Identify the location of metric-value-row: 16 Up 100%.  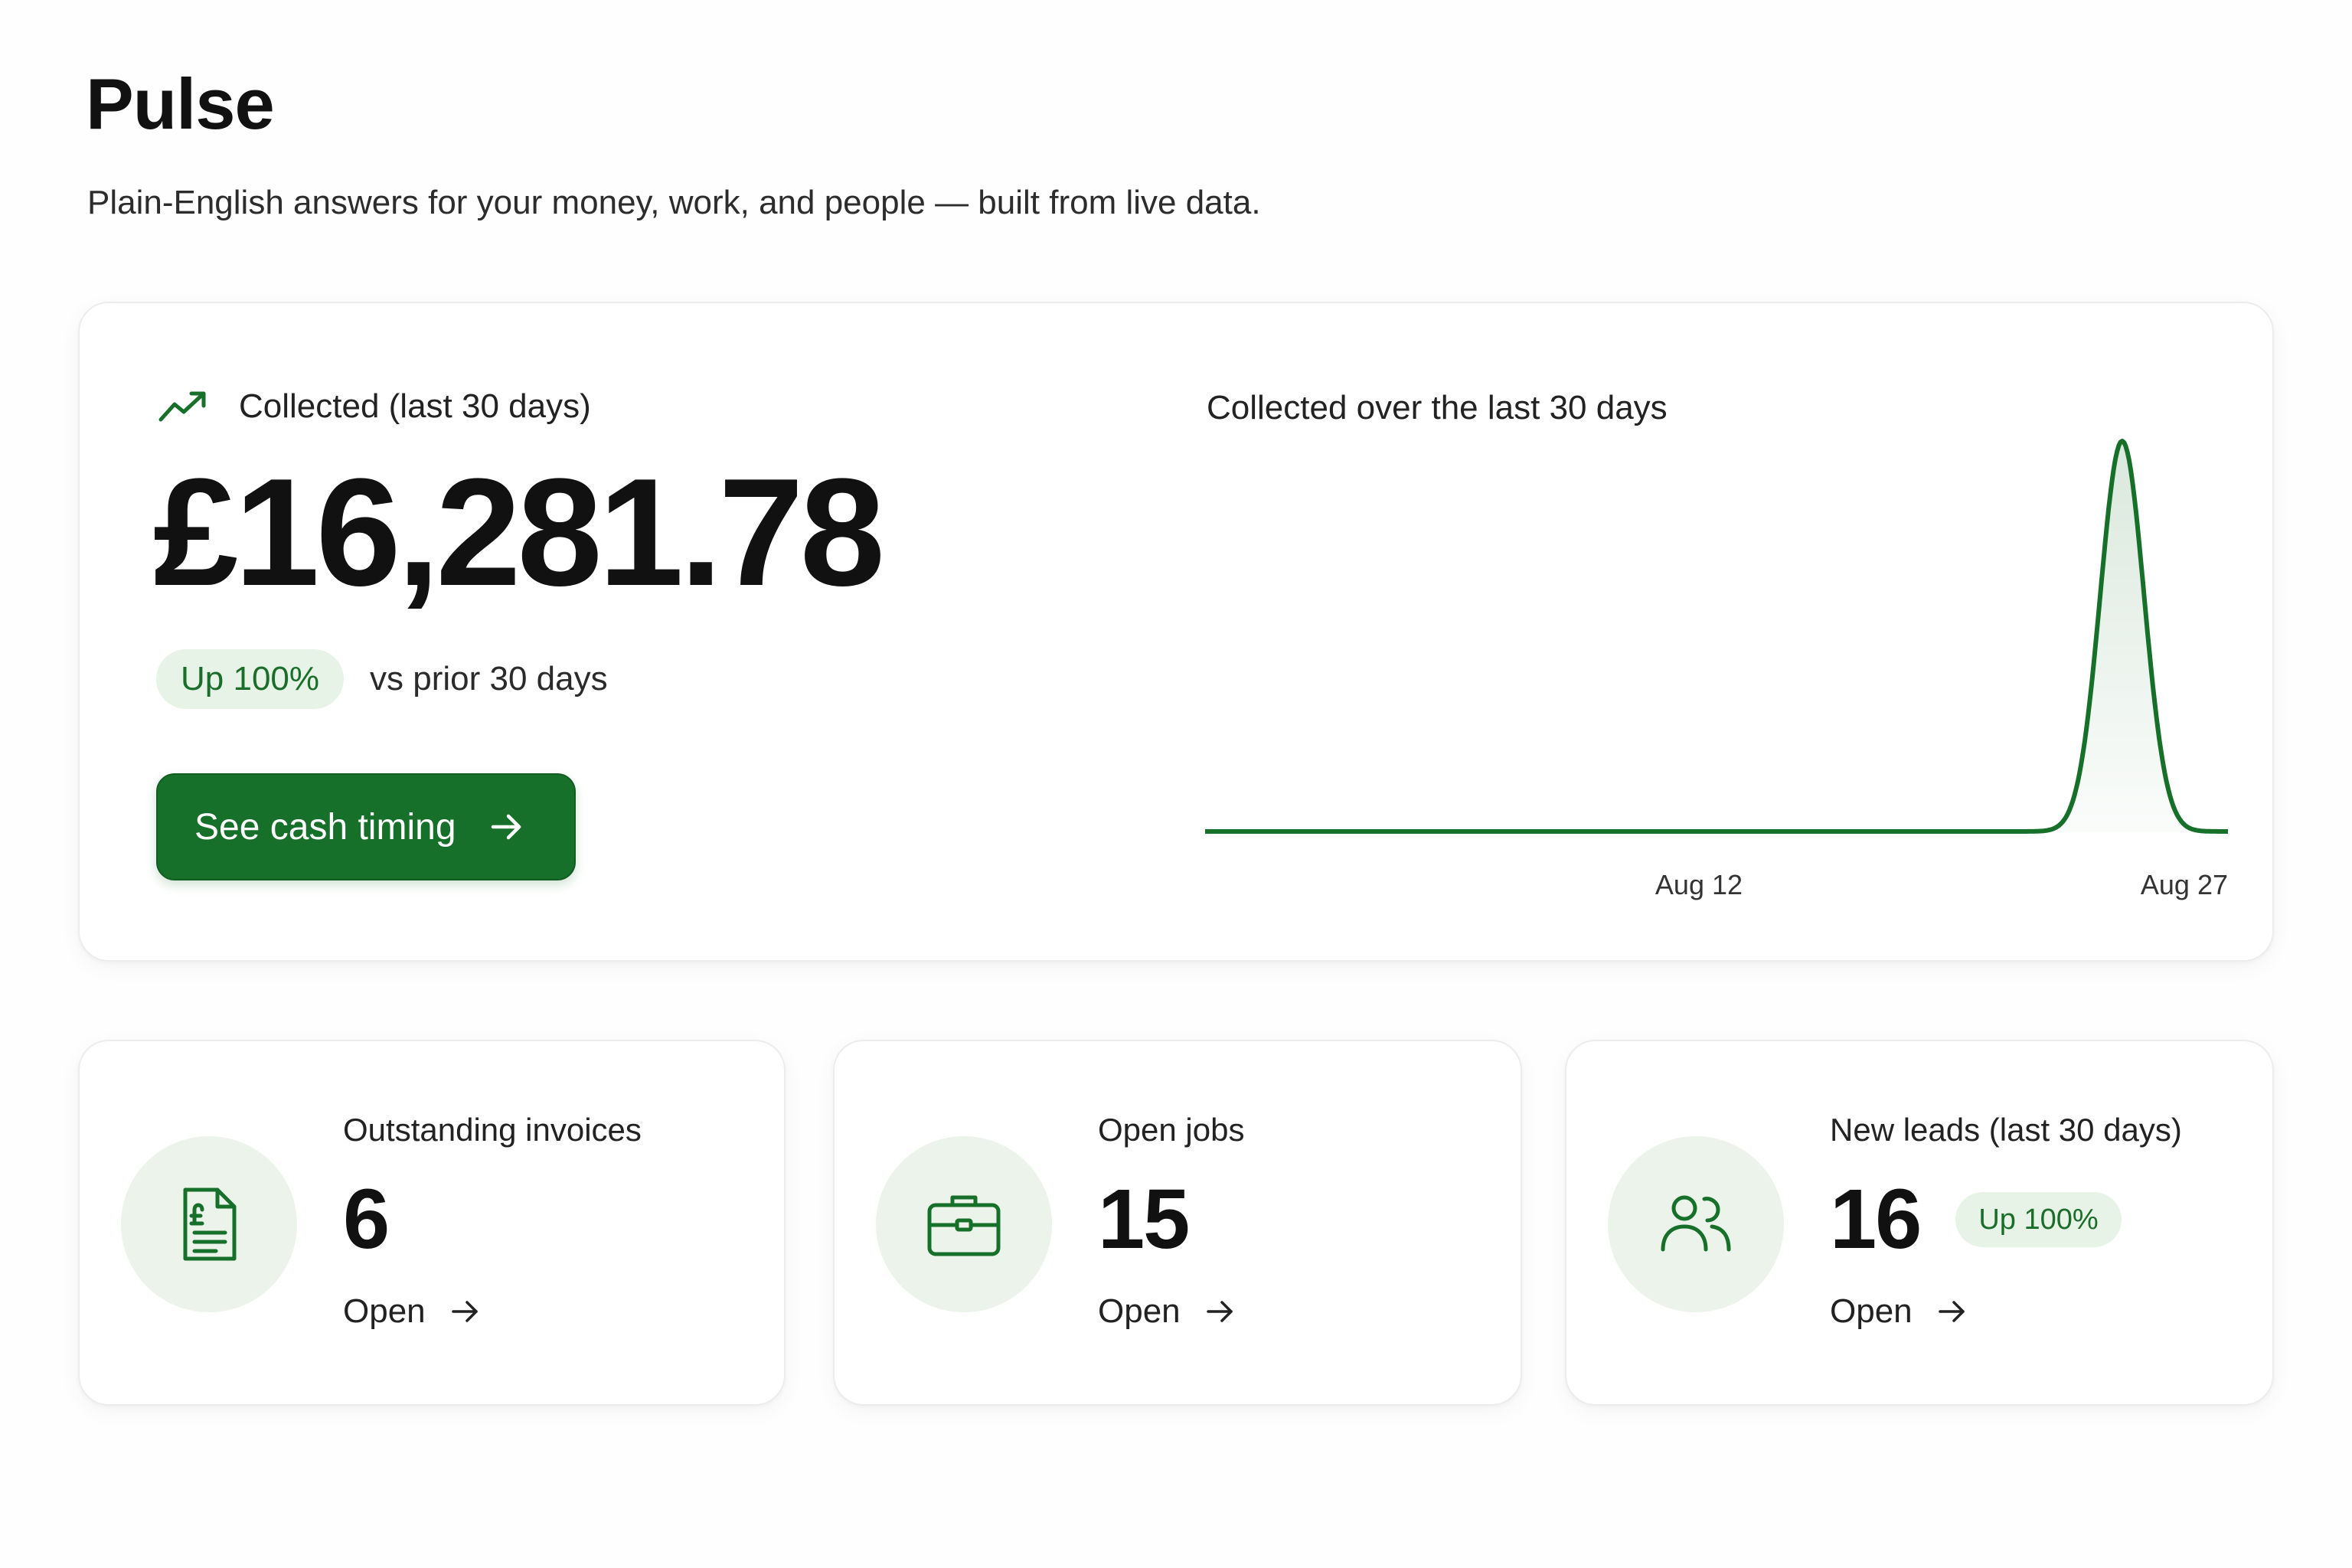
(1976, 1220).